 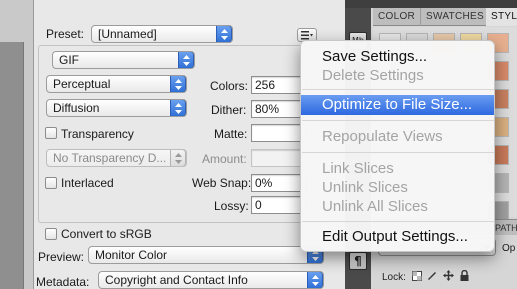 I want to click on lock-row: Lock:, so click(x=425, y=276).